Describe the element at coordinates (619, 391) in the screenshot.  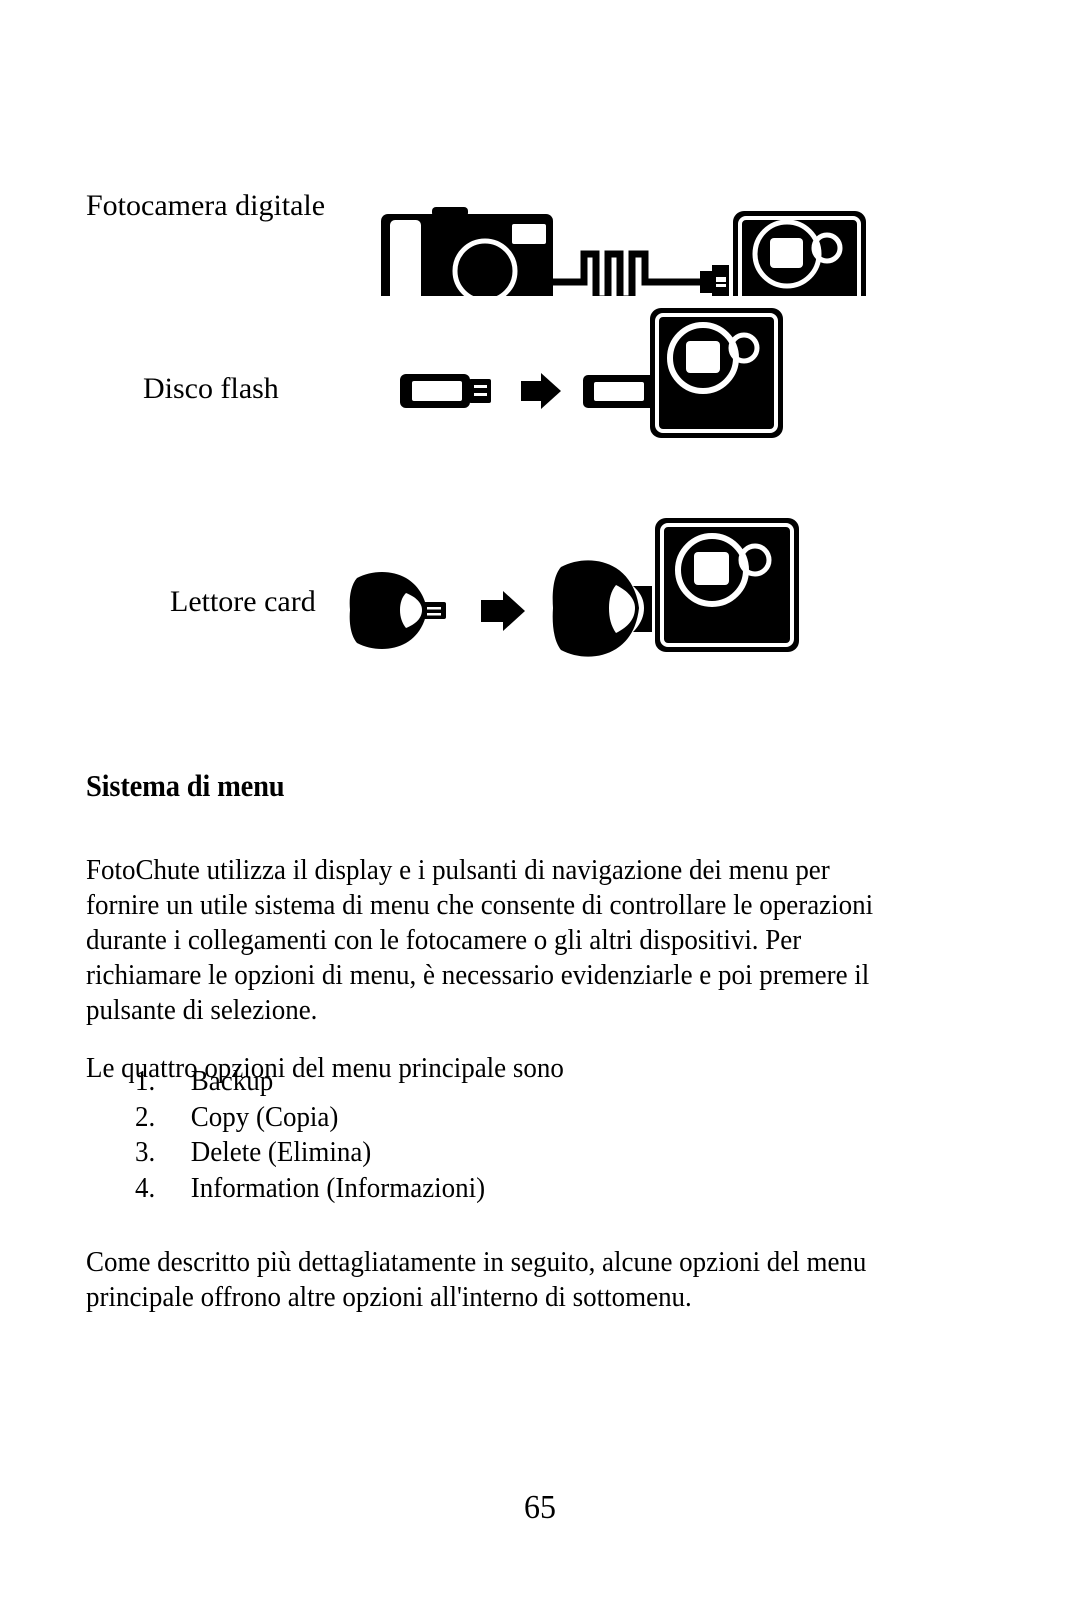
I see `flash-drive-inserted-icon` at that location.